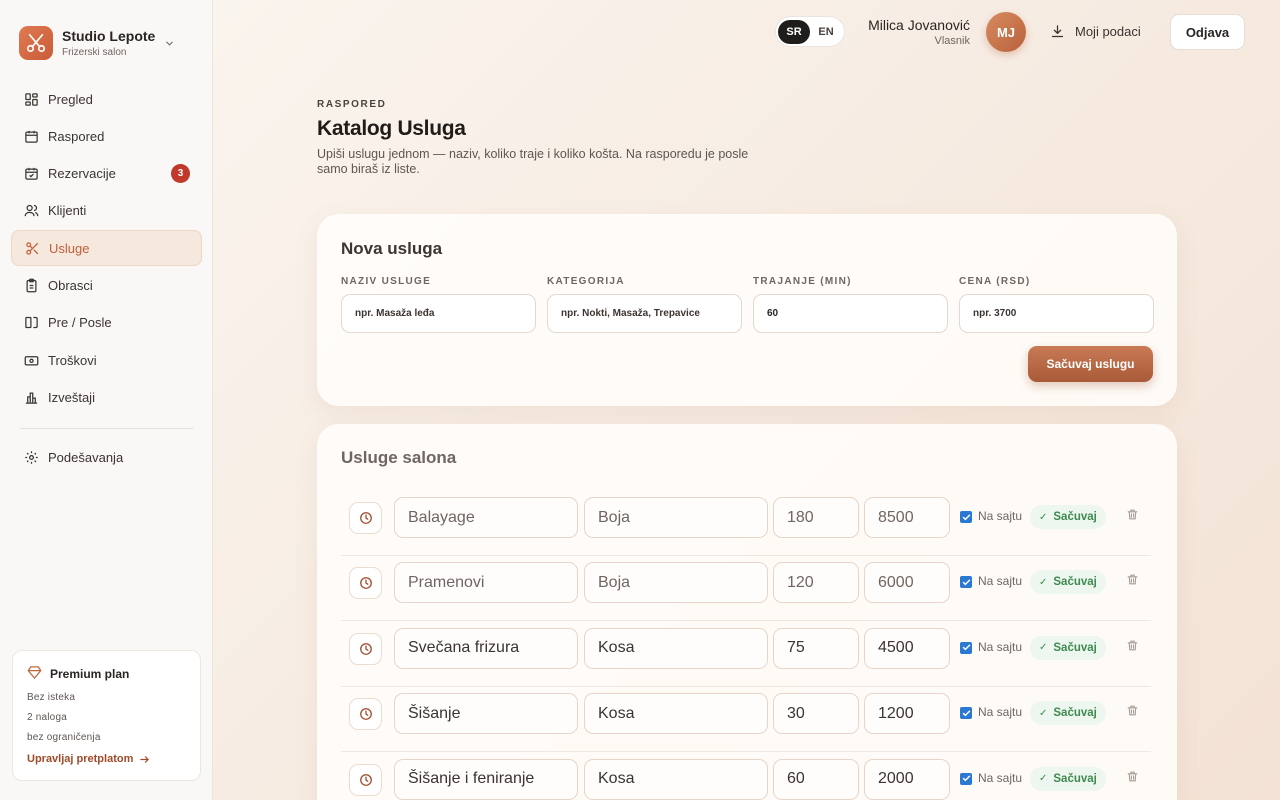 Image resolution: width=1280 pixels, height=800 pixels. Describe the element at coordinates (31, 323) in the screenshot. I see `before-after-icon` at that location.